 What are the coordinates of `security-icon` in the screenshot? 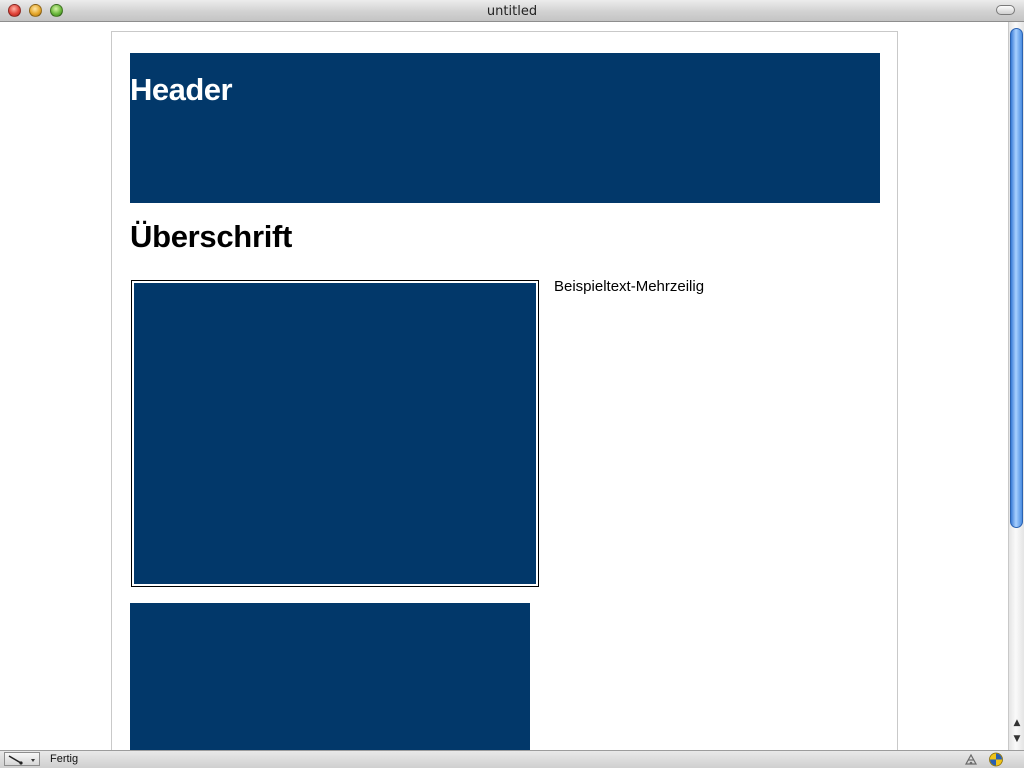 It's located at (996, 759).